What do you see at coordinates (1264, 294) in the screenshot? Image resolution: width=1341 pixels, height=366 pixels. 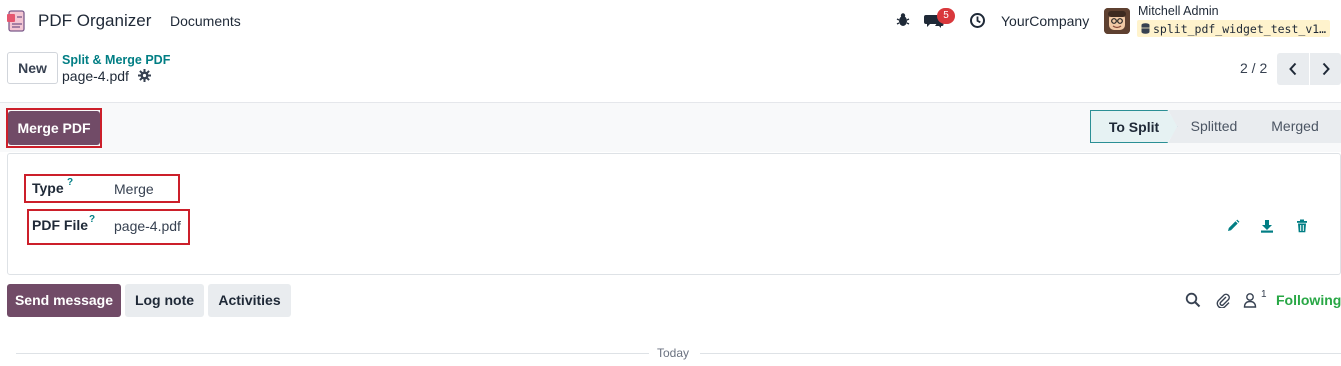 I see `followers-count: 1` at bounding box center [1264, 294].